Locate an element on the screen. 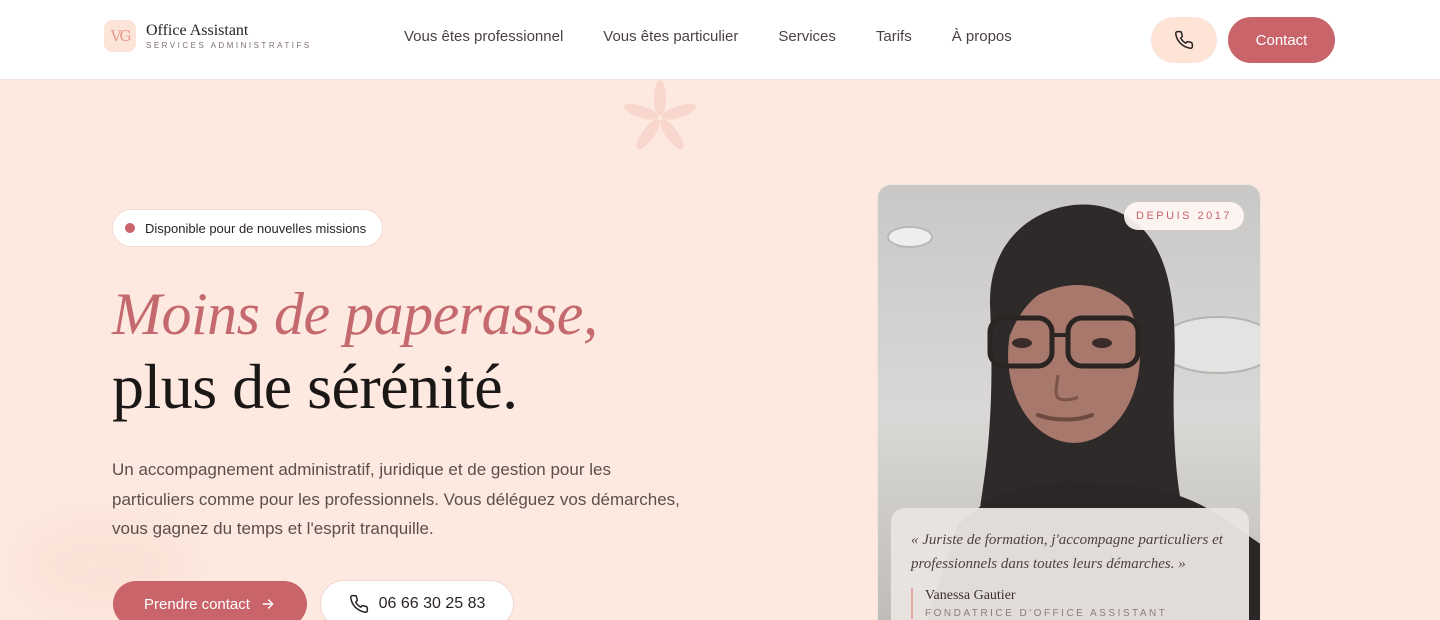 This screenshot has width=1440, height=620. contact-button: Contact is located at coordinates (1281, 40).